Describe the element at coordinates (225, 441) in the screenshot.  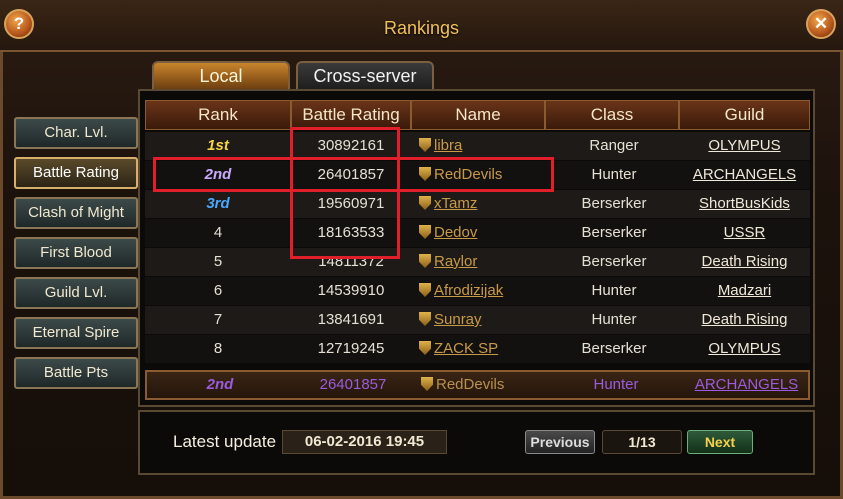
I see `latest-update-label: Latest update` at that location.